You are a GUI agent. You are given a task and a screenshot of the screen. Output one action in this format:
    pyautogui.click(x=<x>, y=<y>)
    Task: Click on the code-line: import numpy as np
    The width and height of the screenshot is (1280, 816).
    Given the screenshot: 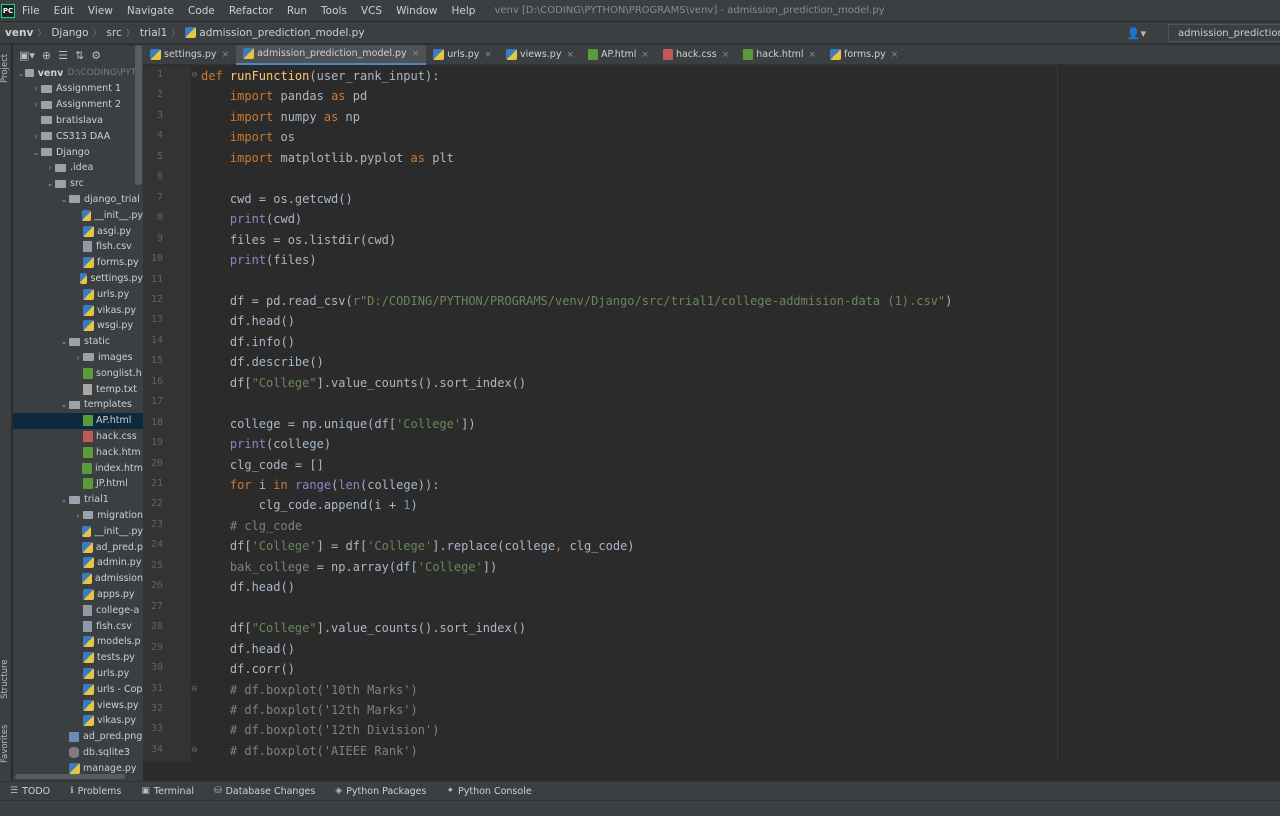 What is the action you would take?
    pyautogui.click(x=280, y=117)
    